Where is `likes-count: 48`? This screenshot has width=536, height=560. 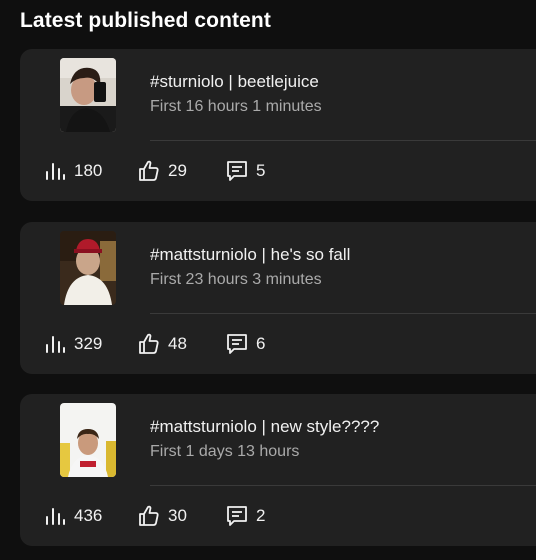
likes-count: 48 is located at coordinates (177, 343).